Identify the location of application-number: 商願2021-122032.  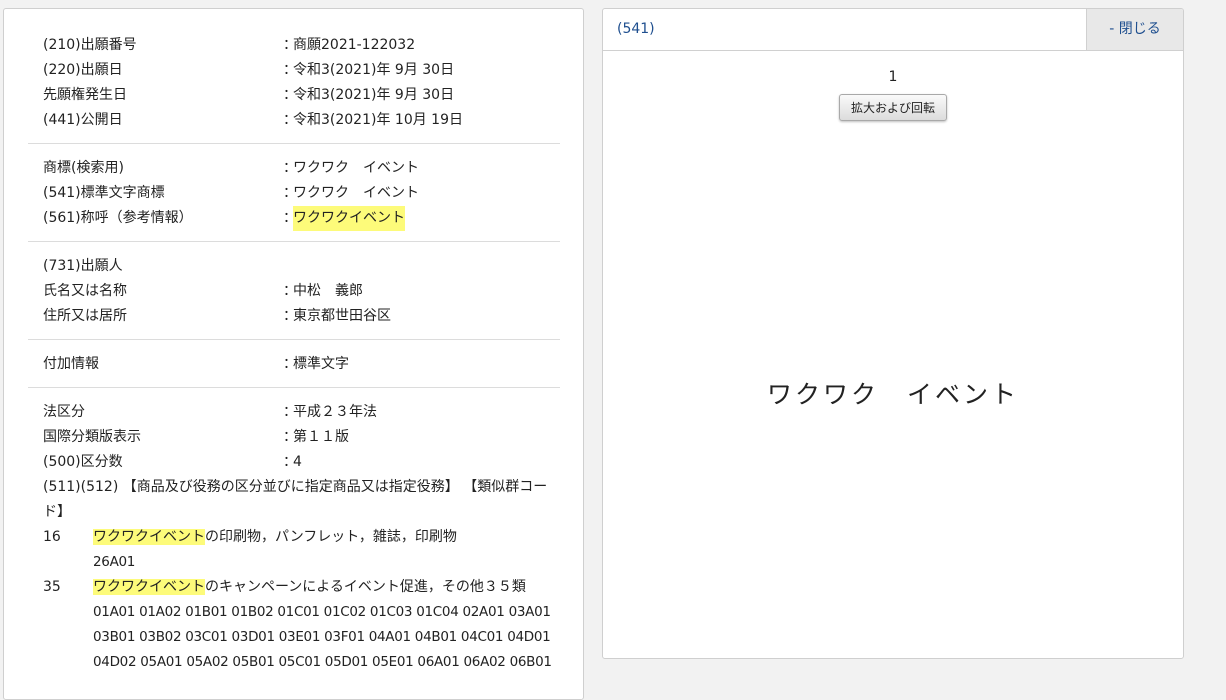
(354, 45).